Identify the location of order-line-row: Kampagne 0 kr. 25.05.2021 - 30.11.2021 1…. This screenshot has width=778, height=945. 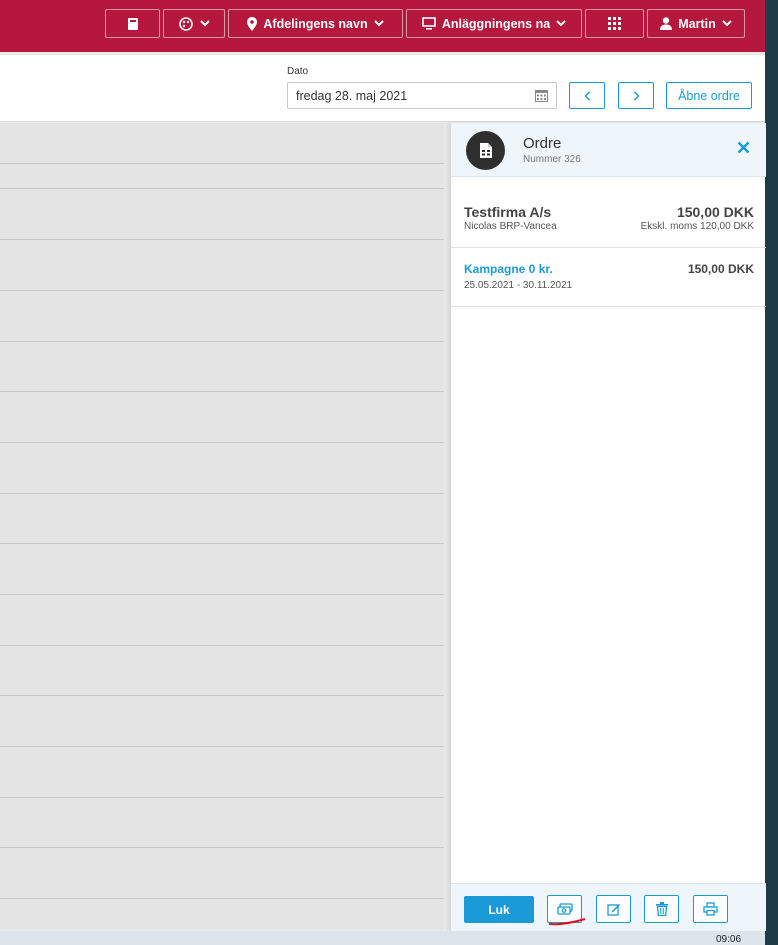
(608, 278).